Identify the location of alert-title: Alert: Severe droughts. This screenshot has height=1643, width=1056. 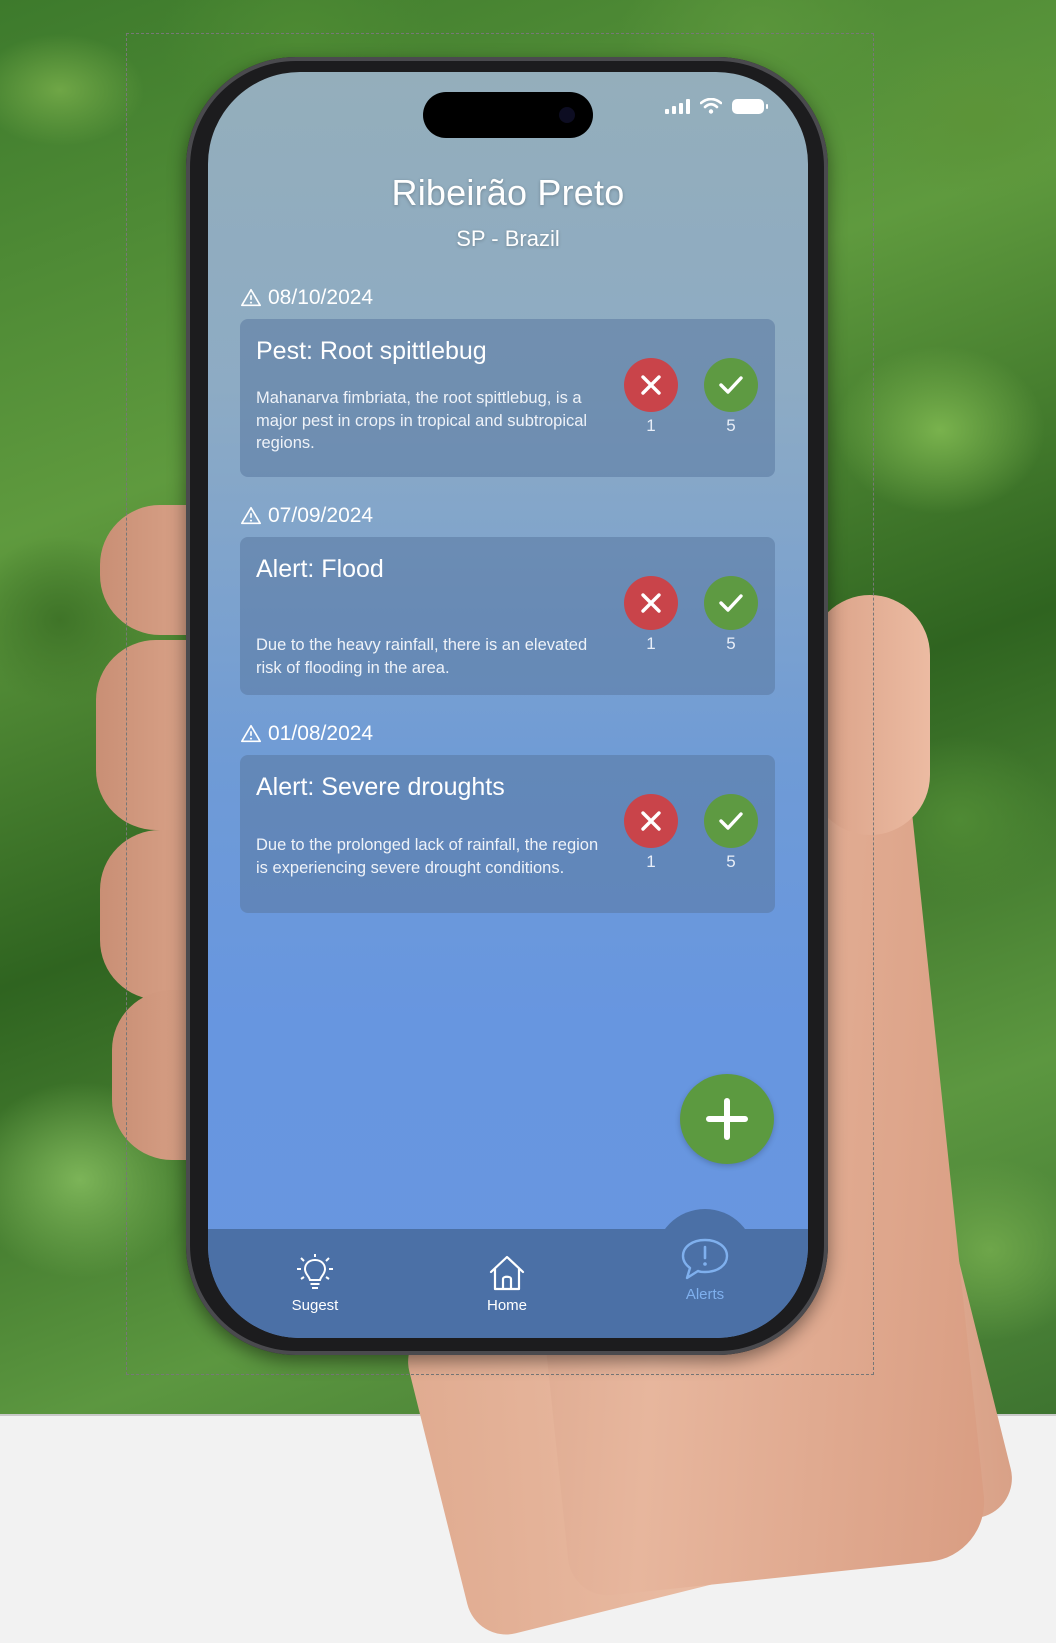
(380, 787).